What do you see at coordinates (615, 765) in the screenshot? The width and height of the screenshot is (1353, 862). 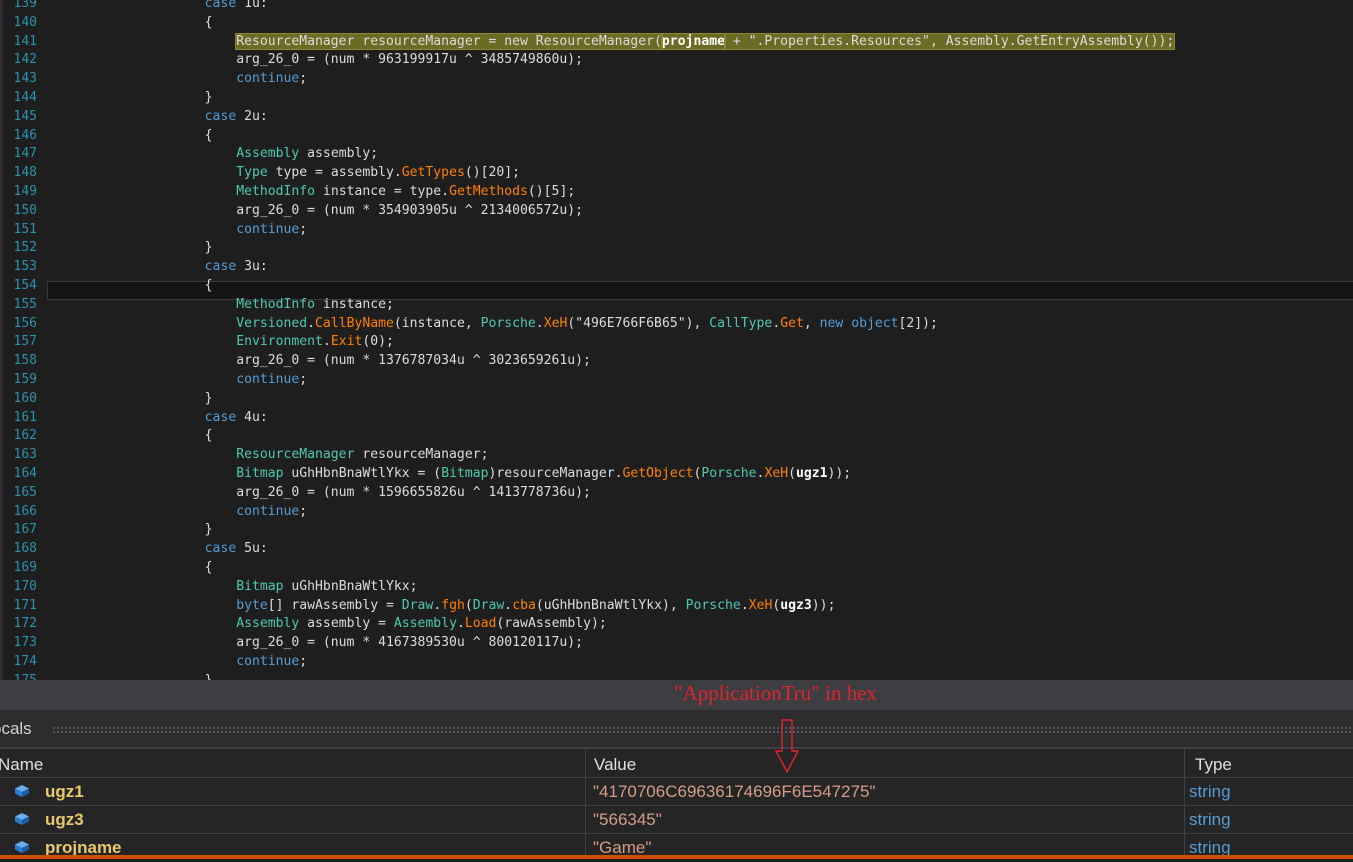 I see `column-header-value: Value` at bounding box center [615, 765].